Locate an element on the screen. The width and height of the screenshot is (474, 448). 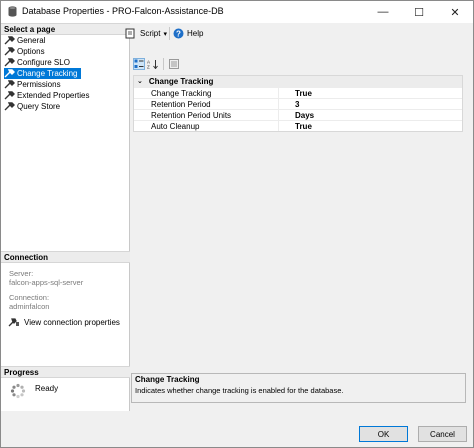
minimize-button: — is located at coordinates (383, 12).